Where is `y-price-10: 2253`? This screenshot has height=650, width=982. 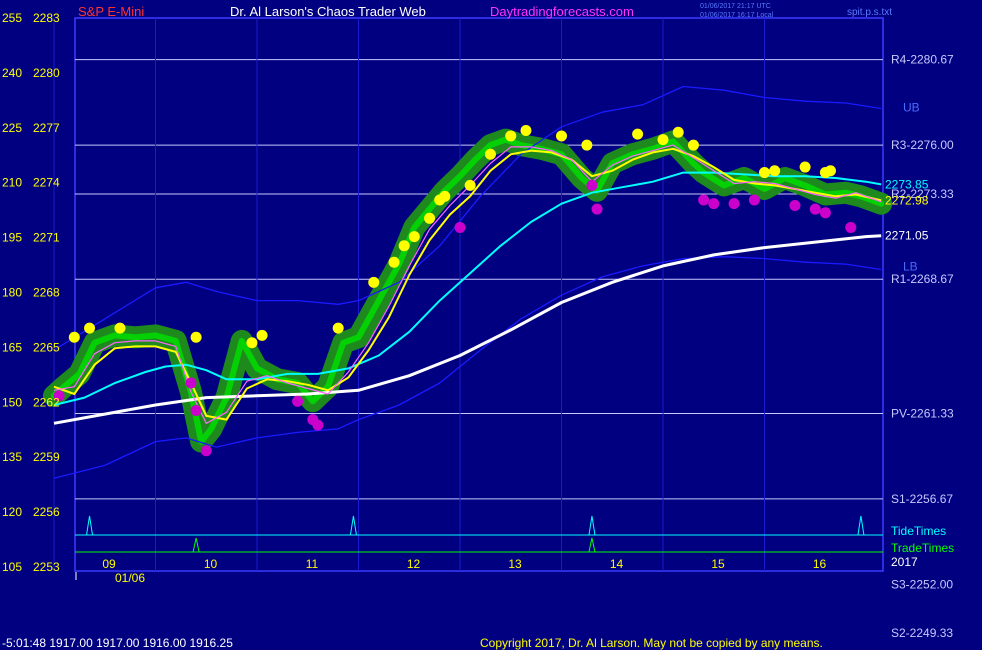 y-price-10: 2253 is located at coordinates (46, 567).